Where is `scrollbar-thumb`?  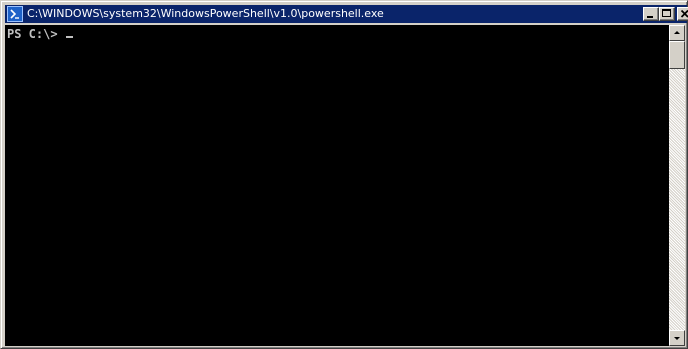
scrollbar-thumb is located at coordinates (677, 55).